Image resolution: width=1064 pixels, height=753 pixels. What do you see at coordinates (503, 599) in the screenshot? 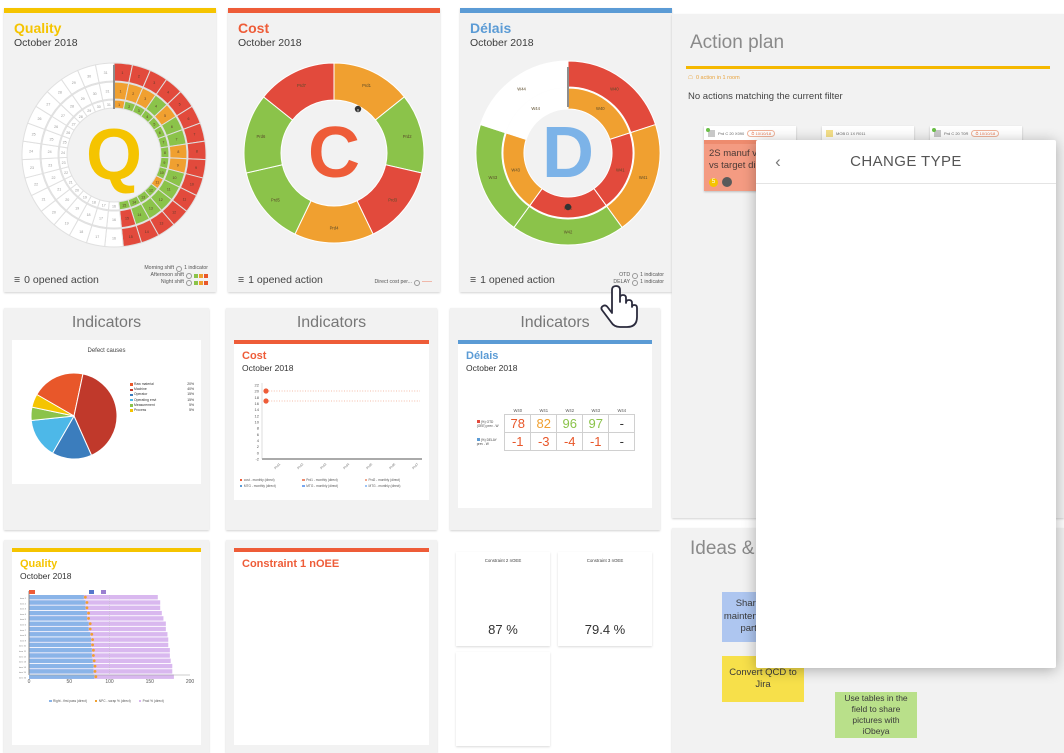
I see `gauge-card-1: Constraint 2 nOEE 87 %` at bounding box center [503, 599].